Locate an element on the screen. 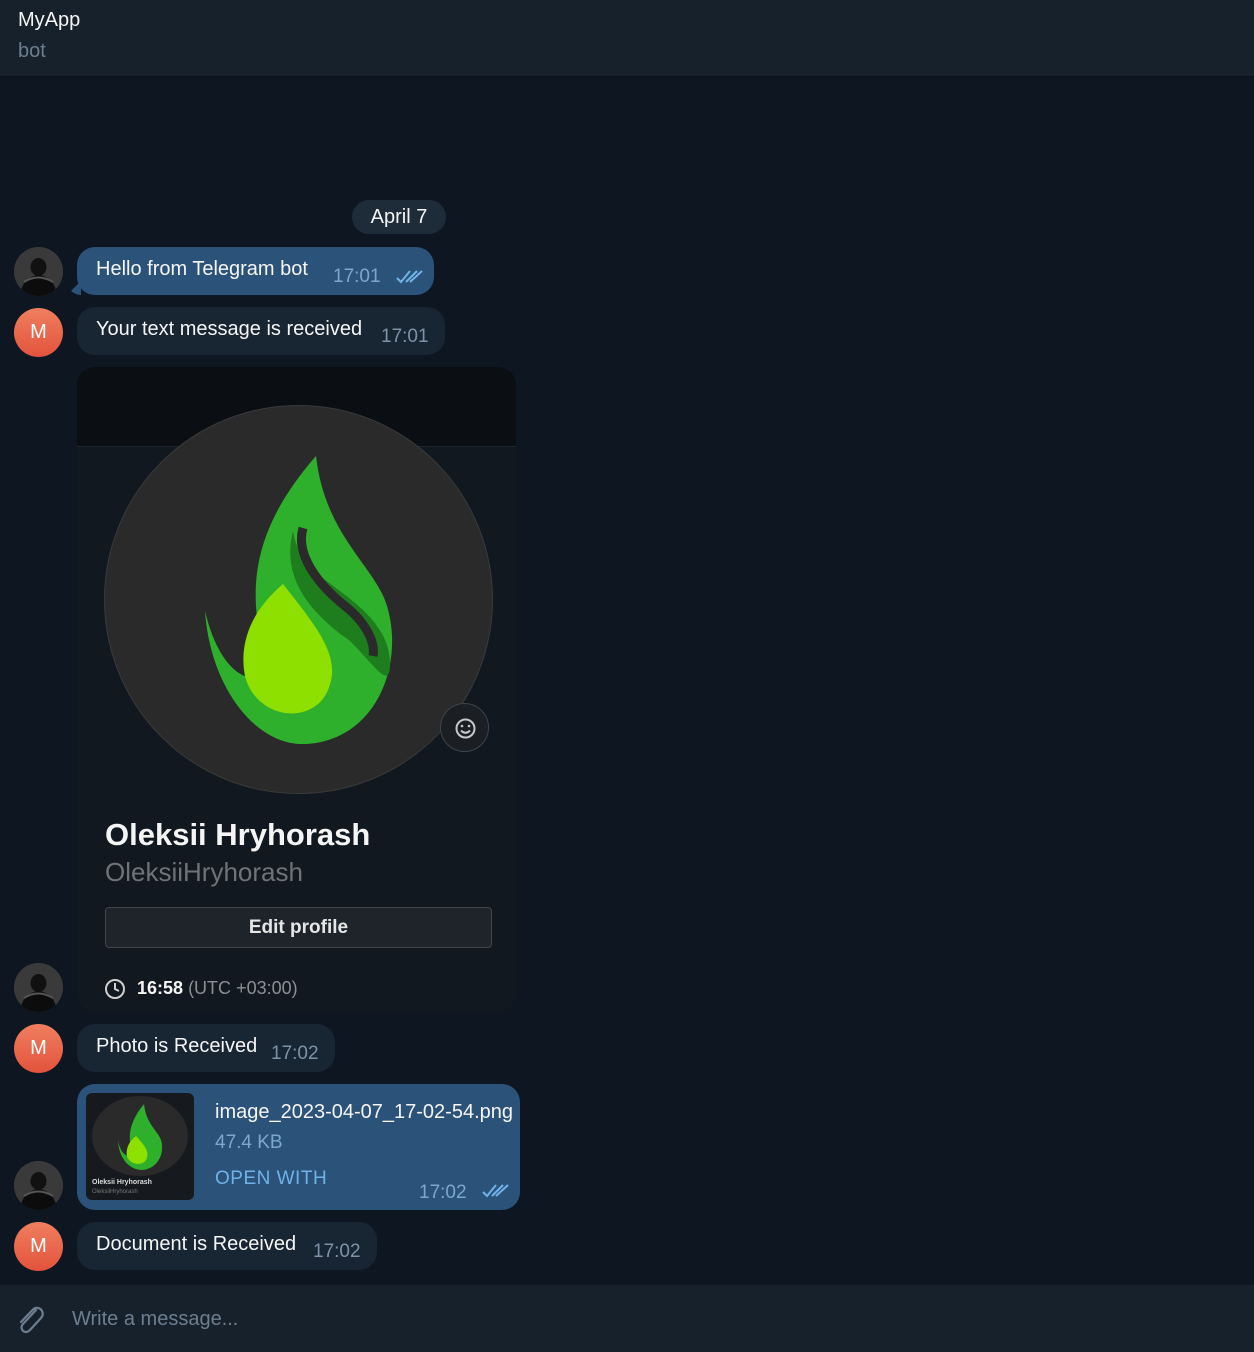 This screenshot has height=1352, width=1254. attach-icon is located at coordinates (30, 1320).